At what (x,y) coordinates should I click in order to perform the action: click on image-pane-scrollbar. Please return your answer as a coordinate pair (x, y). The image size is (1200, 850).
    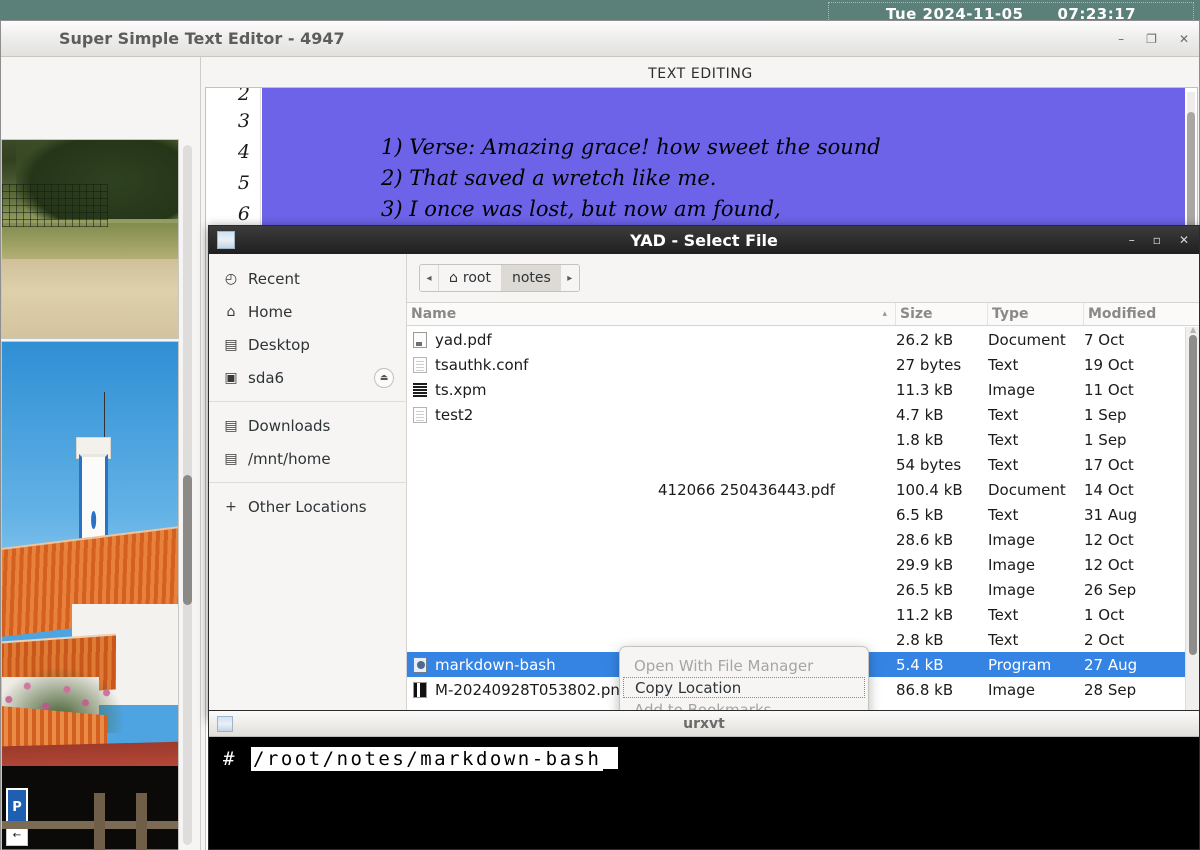
    Looking at the image, I should click on (187, 495).